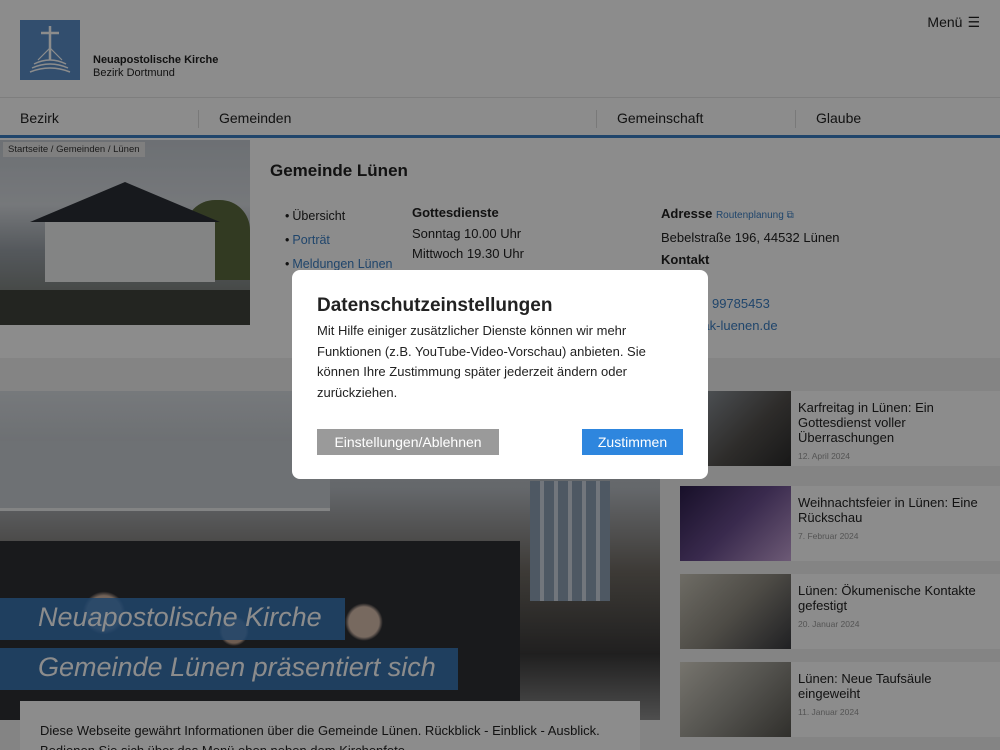 The height and width of the screenshot is (750, 1000). Describe the element at coordinates (632, 442) in the screenshot. I see `accept-button: Zustimmen` at that location.